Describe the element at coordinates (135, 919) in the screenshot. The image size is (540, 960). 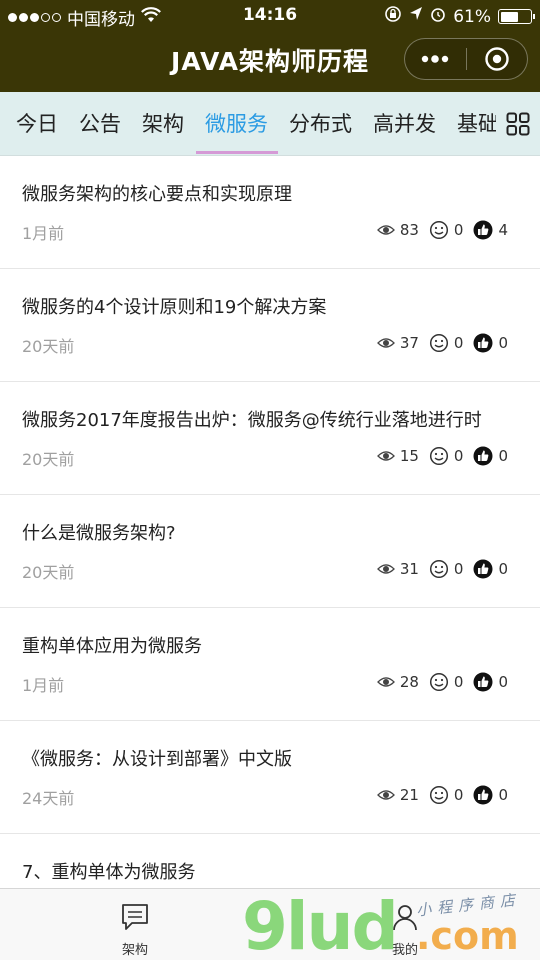
I see `message-icon` at that location.